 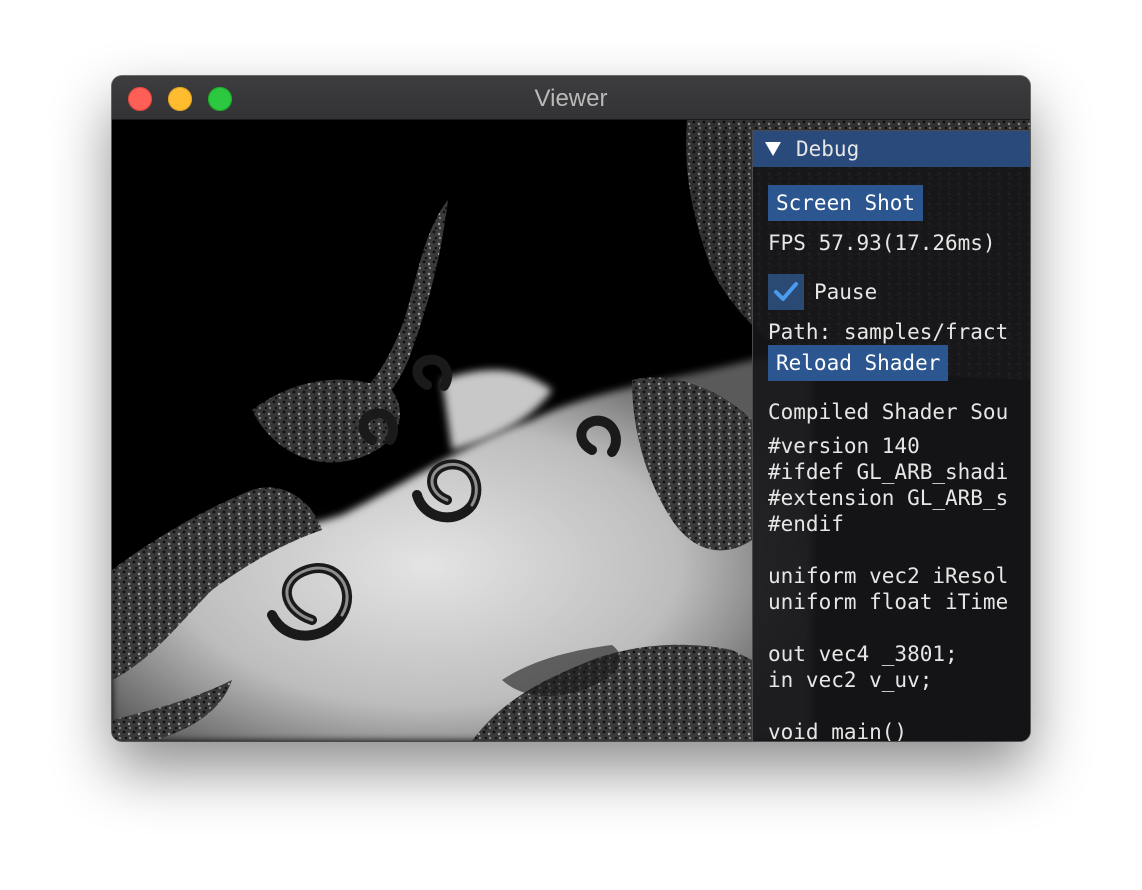 What do you see at coordinates (806, 524) in the screenshot?
I see `source-line: #endif` at bounding box center [806, 524].